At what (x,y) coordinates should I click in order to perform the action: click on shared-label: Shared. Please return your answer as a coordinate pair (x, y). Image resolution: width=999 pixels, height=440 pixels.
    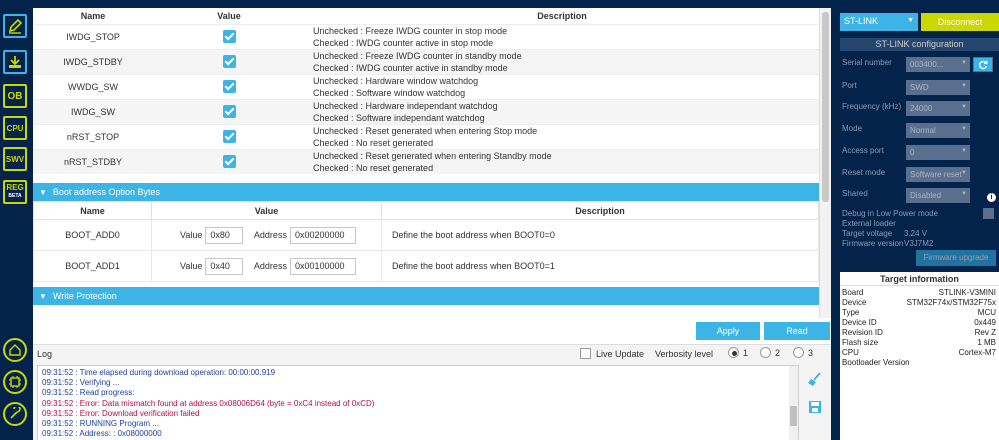
    Looking at the image, I should click on (855, 193).